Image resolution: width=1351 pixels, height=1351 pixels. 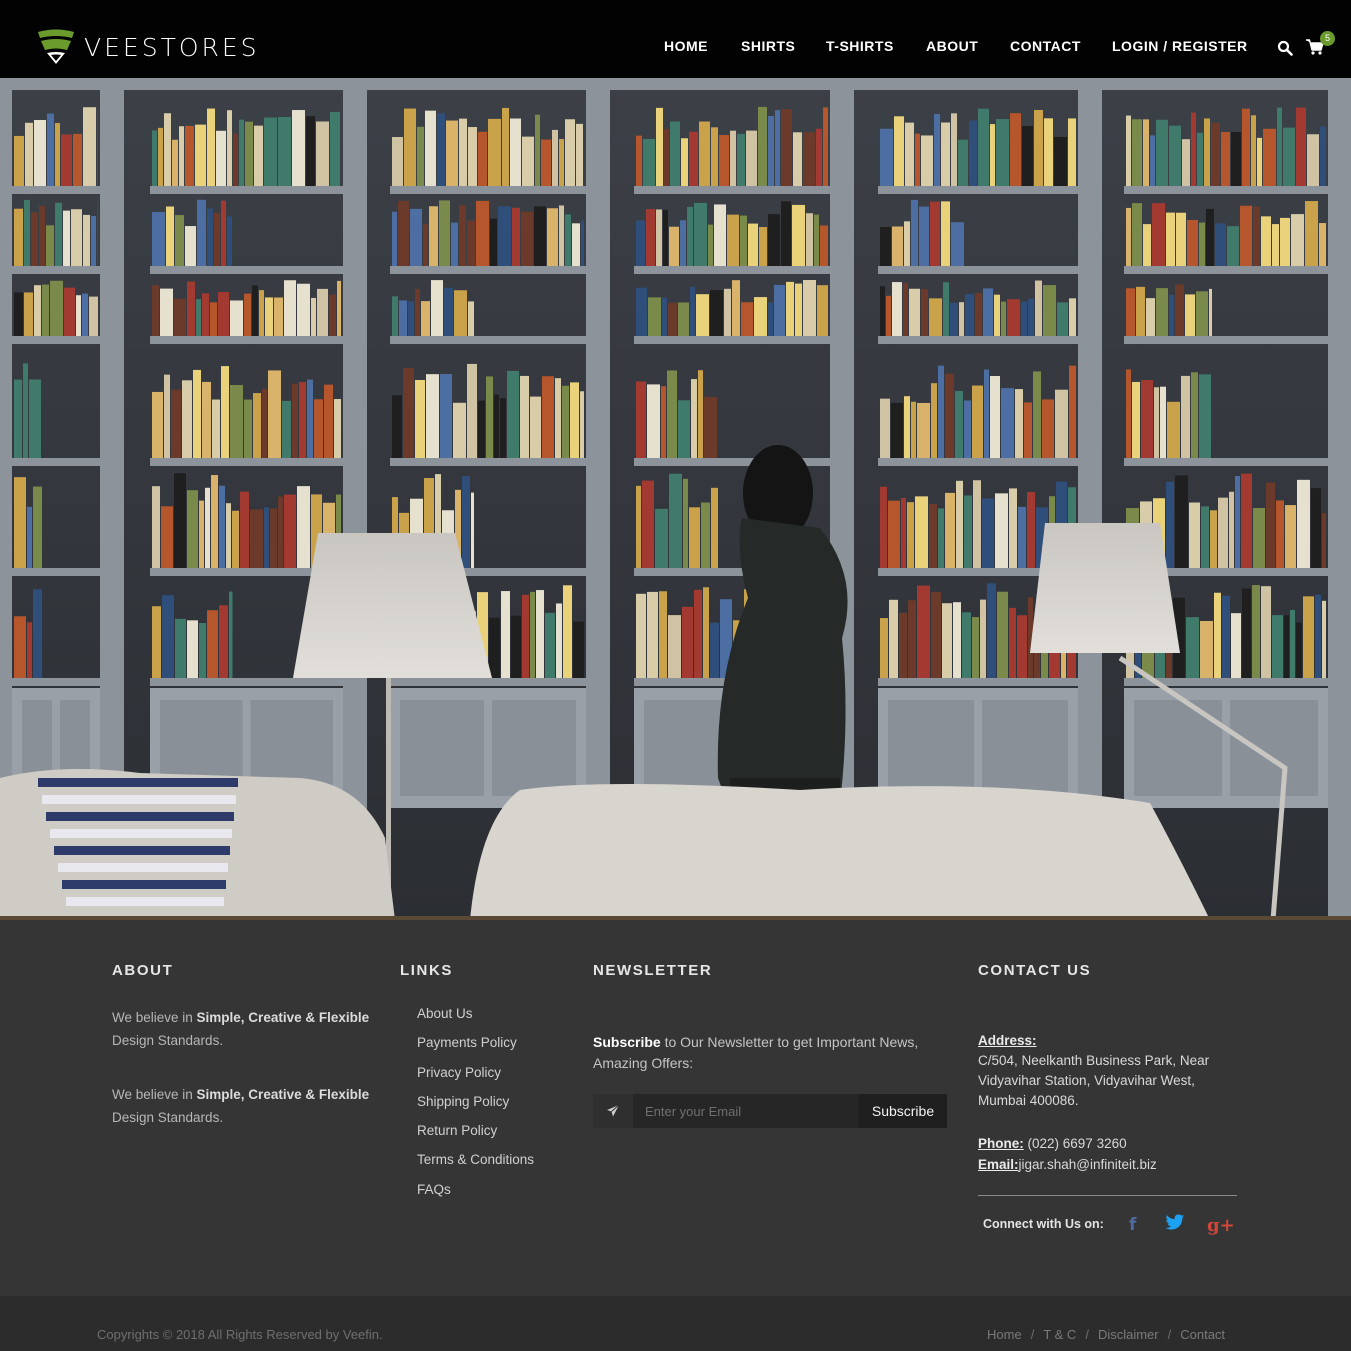 I want to click on nav-shirts: SHIRTS, so click(x=768, y=46).